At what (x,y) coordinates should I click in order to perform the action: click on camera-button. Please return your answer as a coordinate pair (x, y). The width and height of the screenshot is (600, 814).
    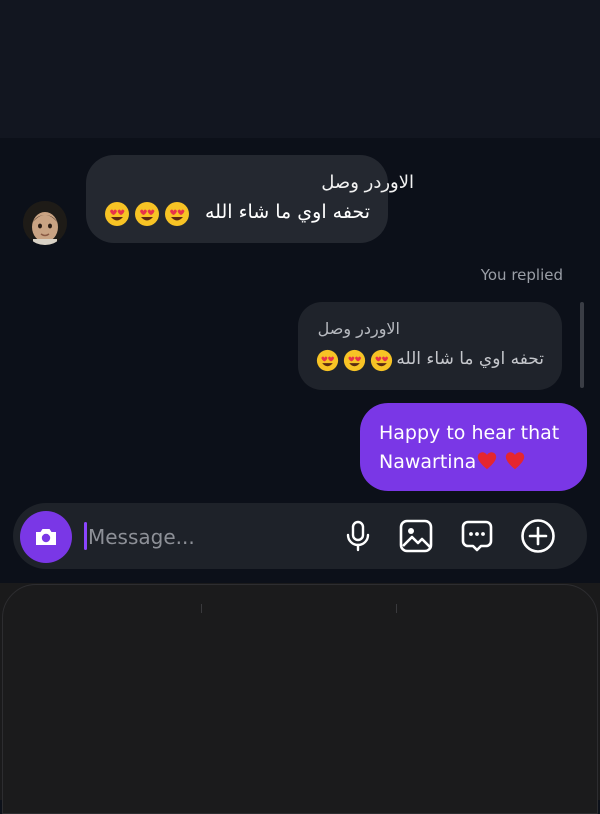
    Looking at the image, I should click on (46, 537).